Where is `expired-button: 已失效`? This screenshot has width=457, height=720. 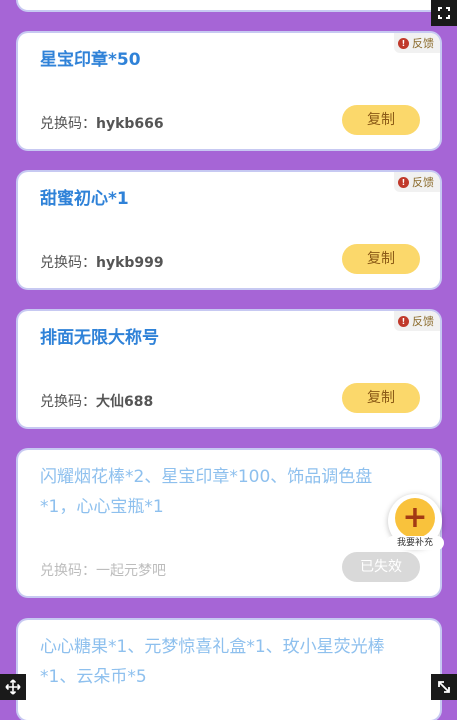 expired-button: 已失效 is located at coordinates (381, 567).